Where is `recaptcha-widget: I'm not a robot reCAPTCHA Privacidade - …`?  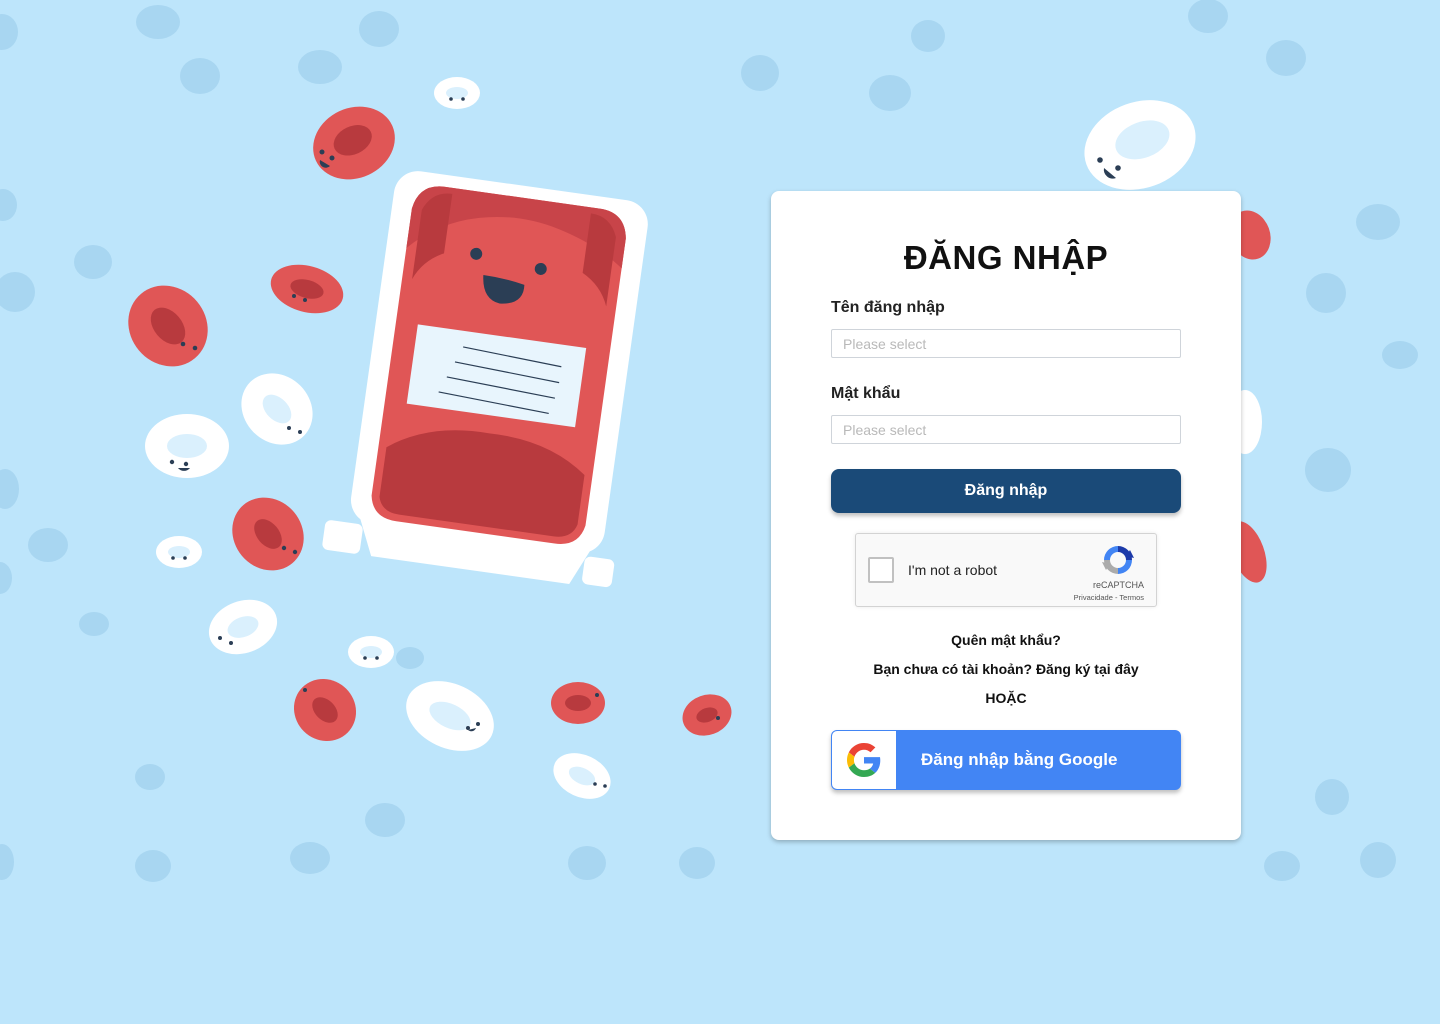
recaptcha-widget: I'm not a robot reCAPTCHA Privacidade - … is located at coordinates (1006, 570).